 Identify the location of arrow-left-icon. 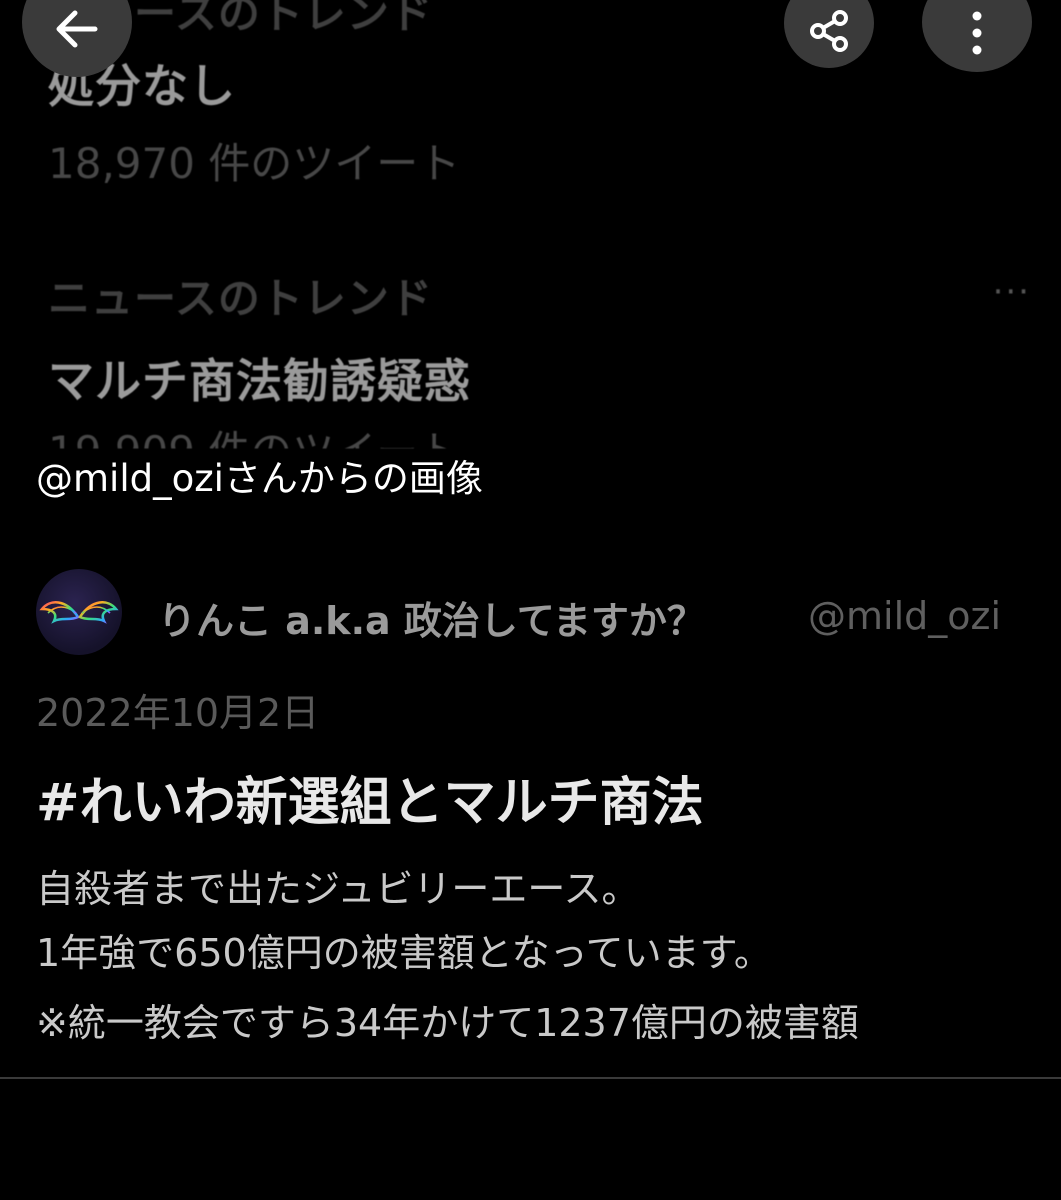
(77, 29).